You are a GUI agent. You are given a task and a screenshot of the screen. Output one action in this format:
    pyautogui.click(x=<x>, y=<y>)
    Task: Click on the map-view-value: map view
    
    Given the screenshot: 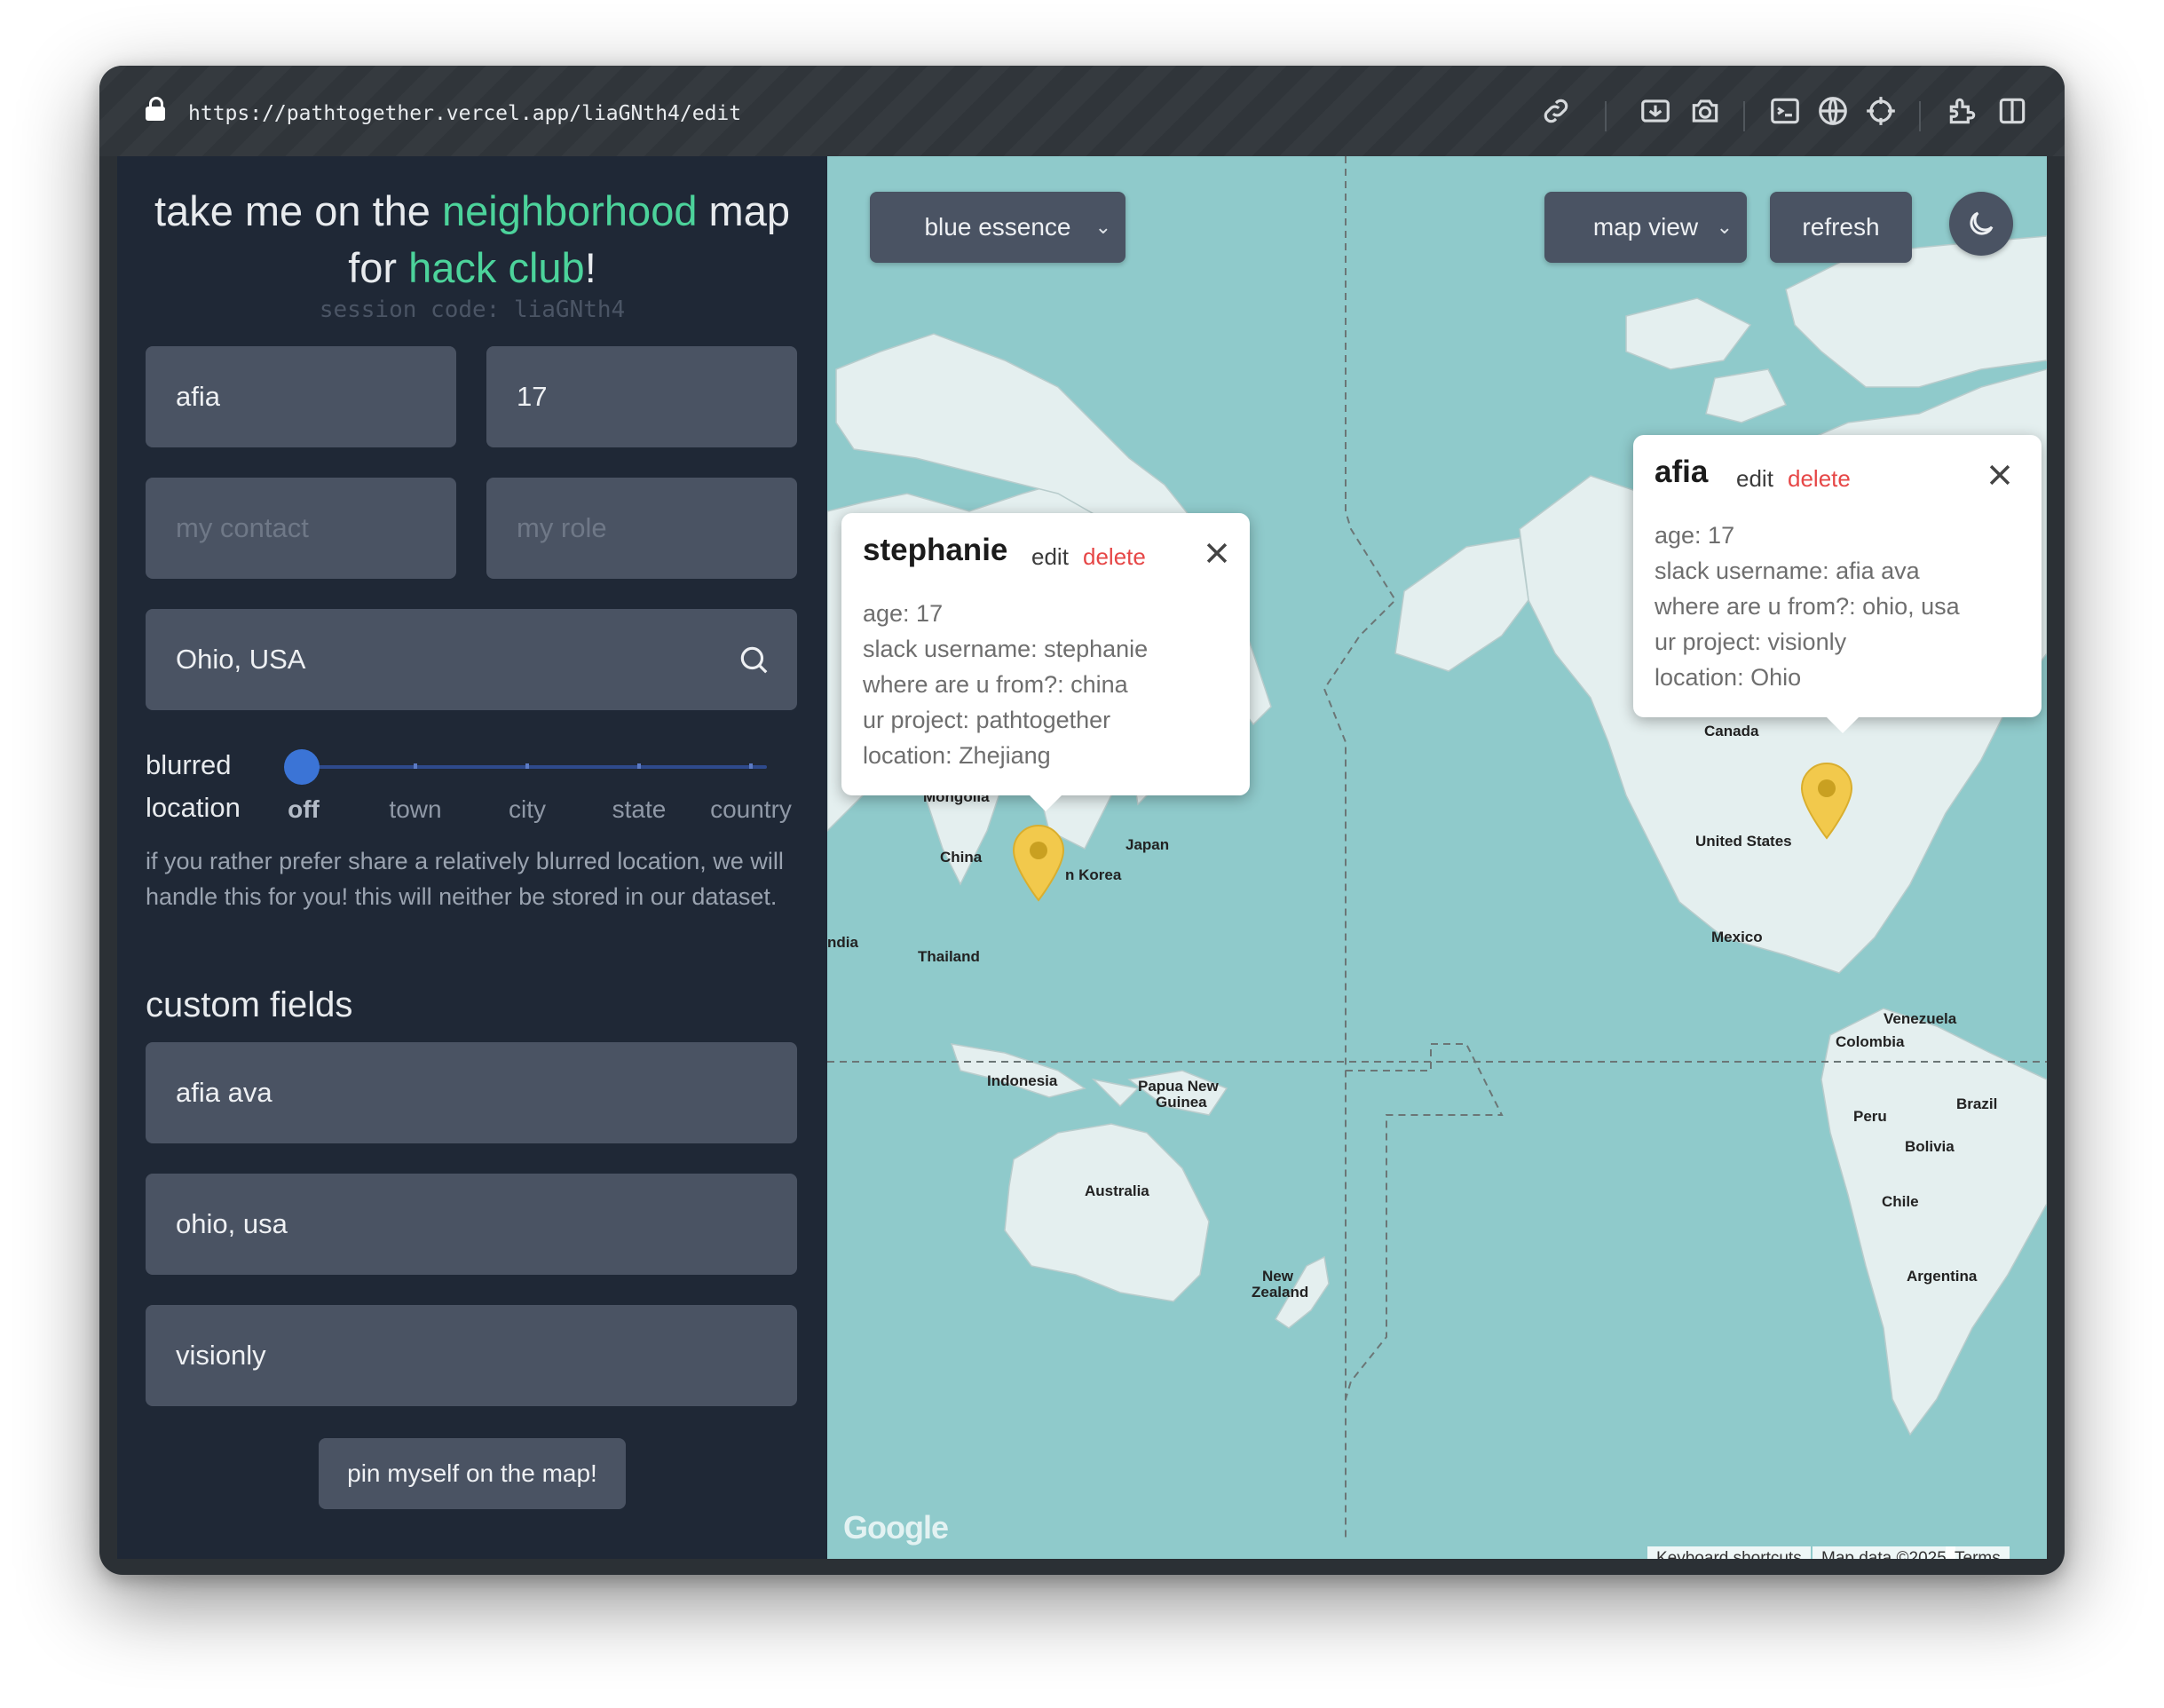 What is the action you would take?
    pyautogui.click(x=1645, y=227)
    